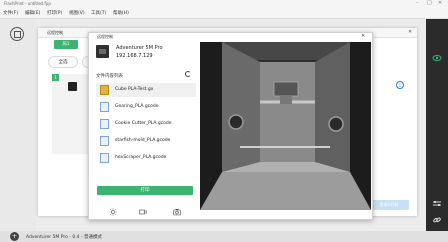 The height and width of the screenshot is (242, 448). I want to click on snapshot-icon, so click(177, 212).